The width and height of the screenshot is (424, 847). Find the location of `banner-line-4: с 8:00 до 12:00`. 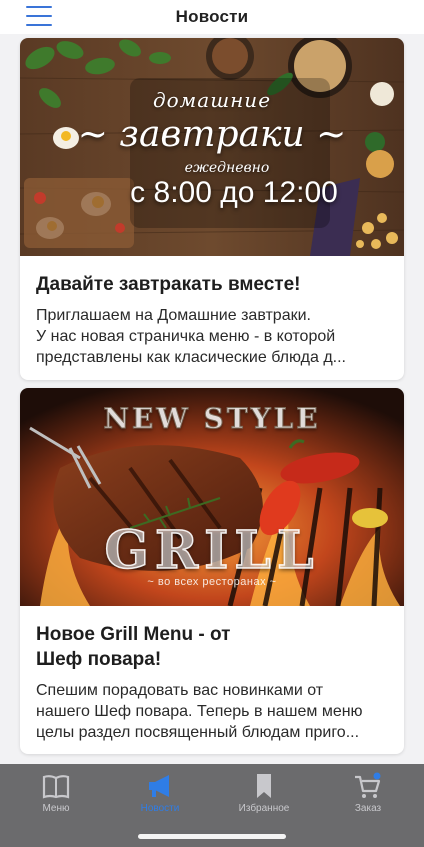

banner-line-4: с 8:00 до 12:00 is located at coordinates (234, 192).